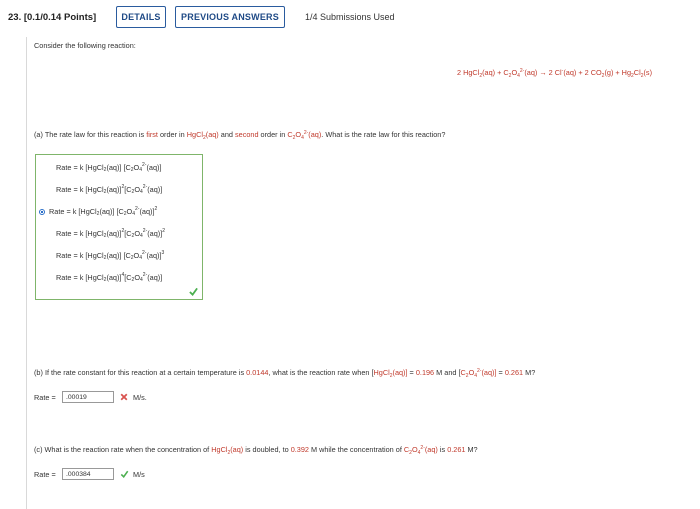 Image resolution: width=700 pixels, height=509 pixels. Describe the element at coordinates (139, 474) in the screenshot. I see `part-c-unit: M/s` at that location.